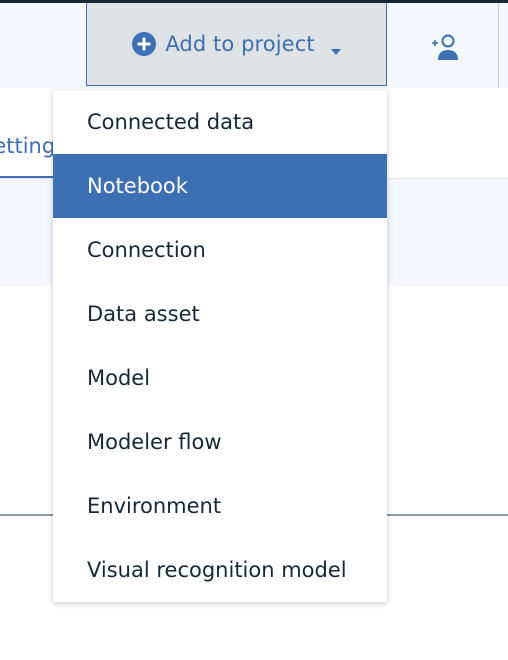  What do you see at coordinates (240, 44) in the screenshot?
I see `add-to-project-label: Add to project` at bounding box center [240, 44].